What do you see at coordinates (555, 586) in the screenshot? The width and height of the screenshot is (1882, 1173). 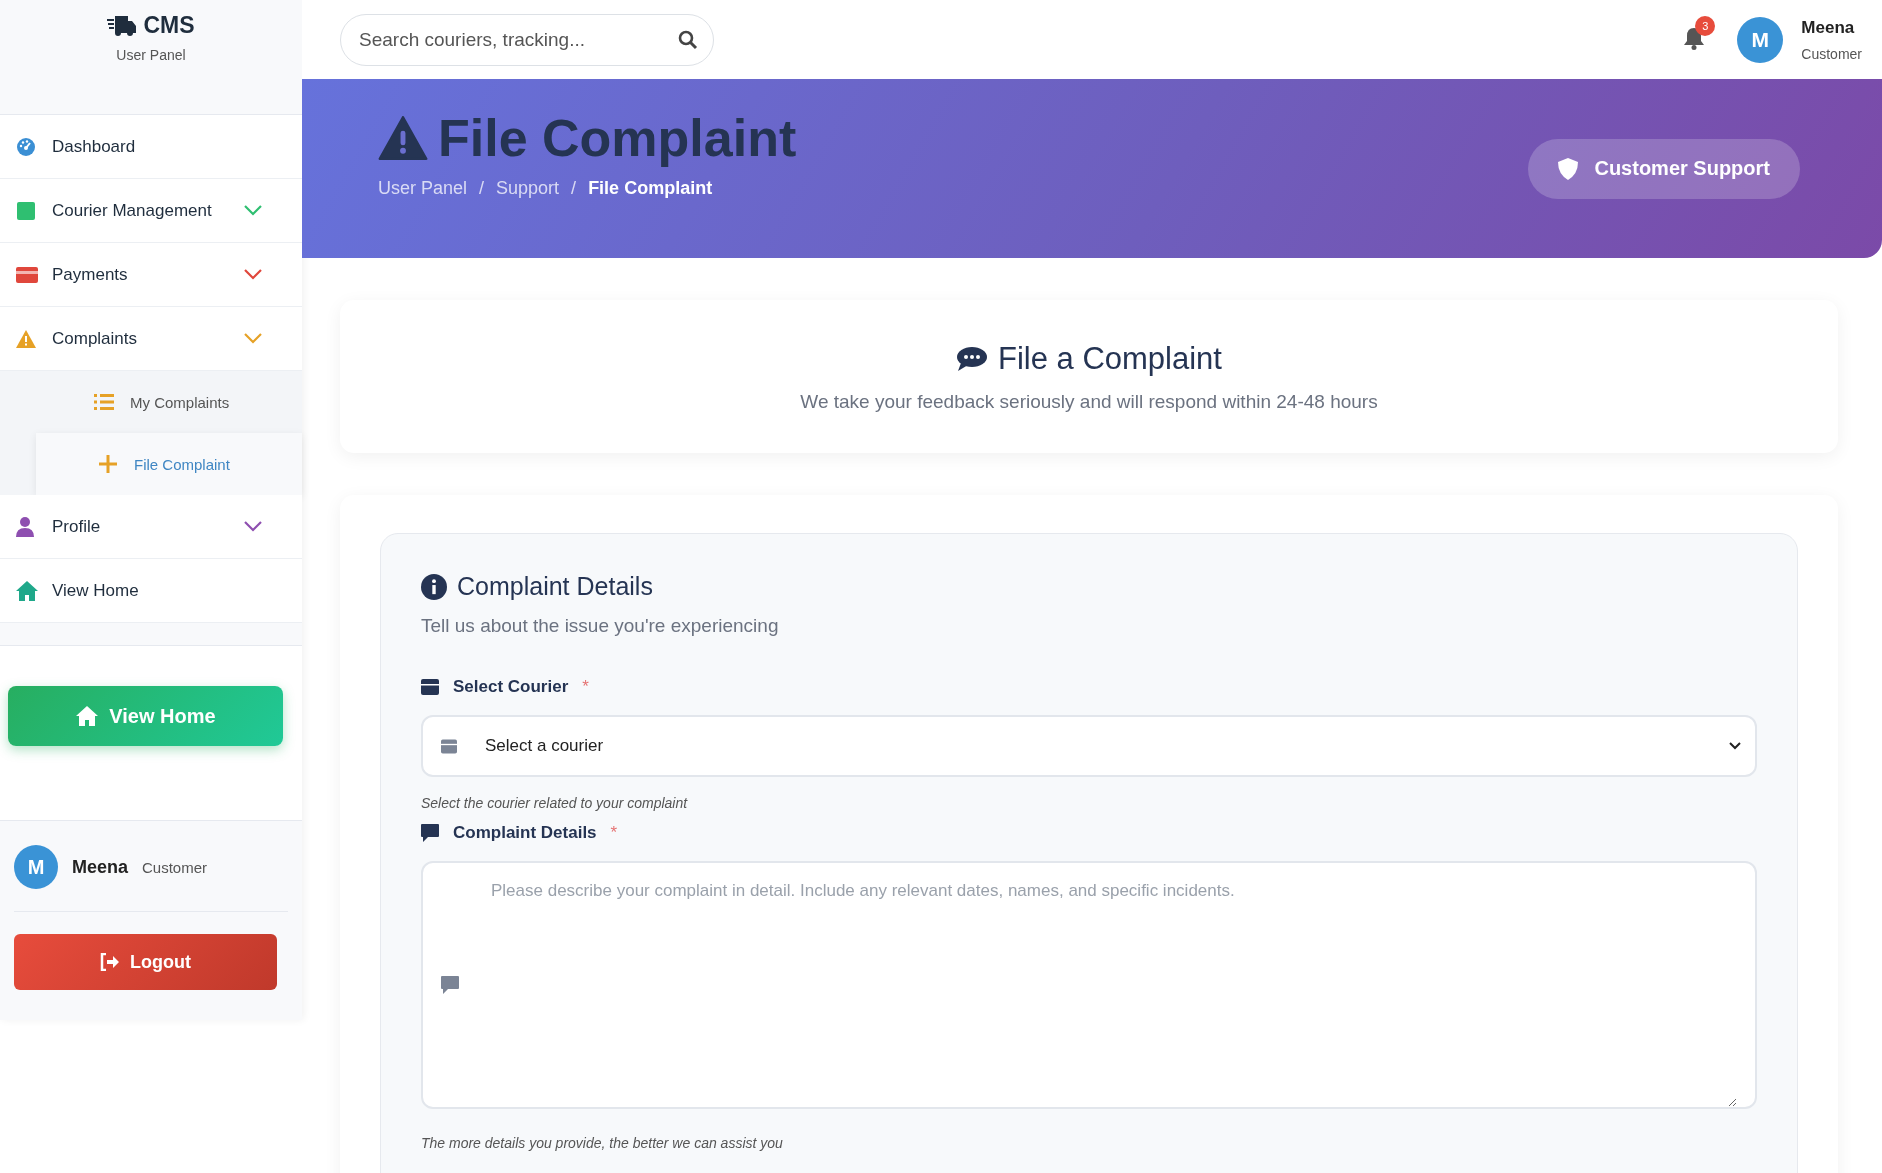 I see `form-title: Complaint Details` at bounding box center [555, 586].